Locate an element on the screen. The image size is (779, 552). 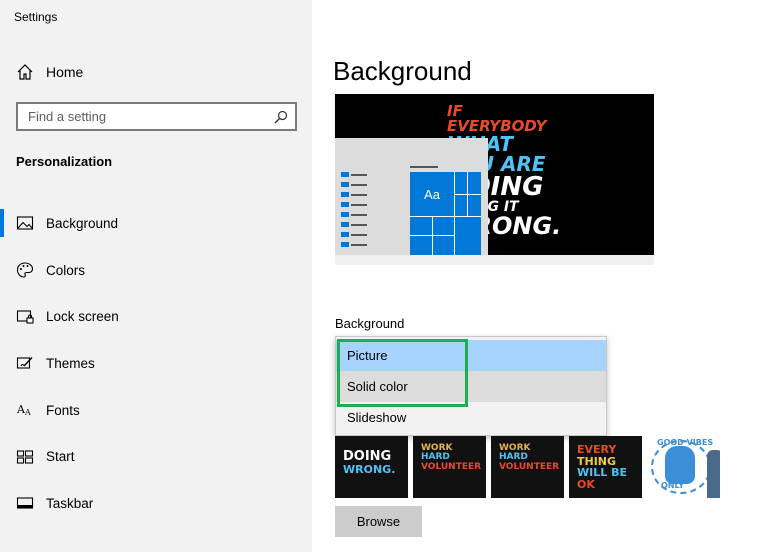
dropdown-option-solid-color: Solid color is located at coordinates (471, 386).